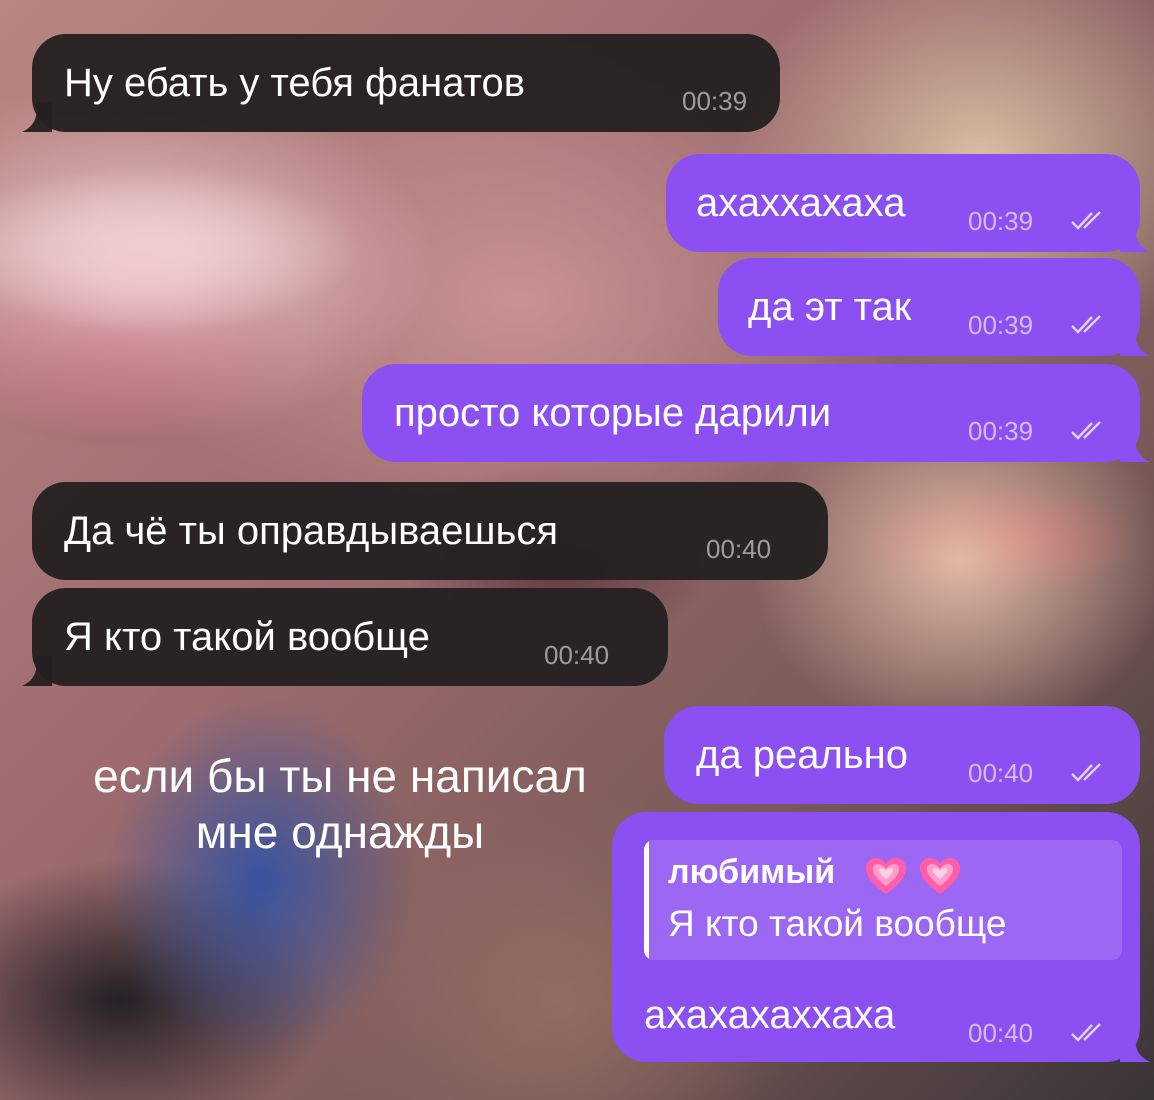  Describe the element at coordinates (830, 307) in the screenshot. I see `message-text: да эт так` at that location.